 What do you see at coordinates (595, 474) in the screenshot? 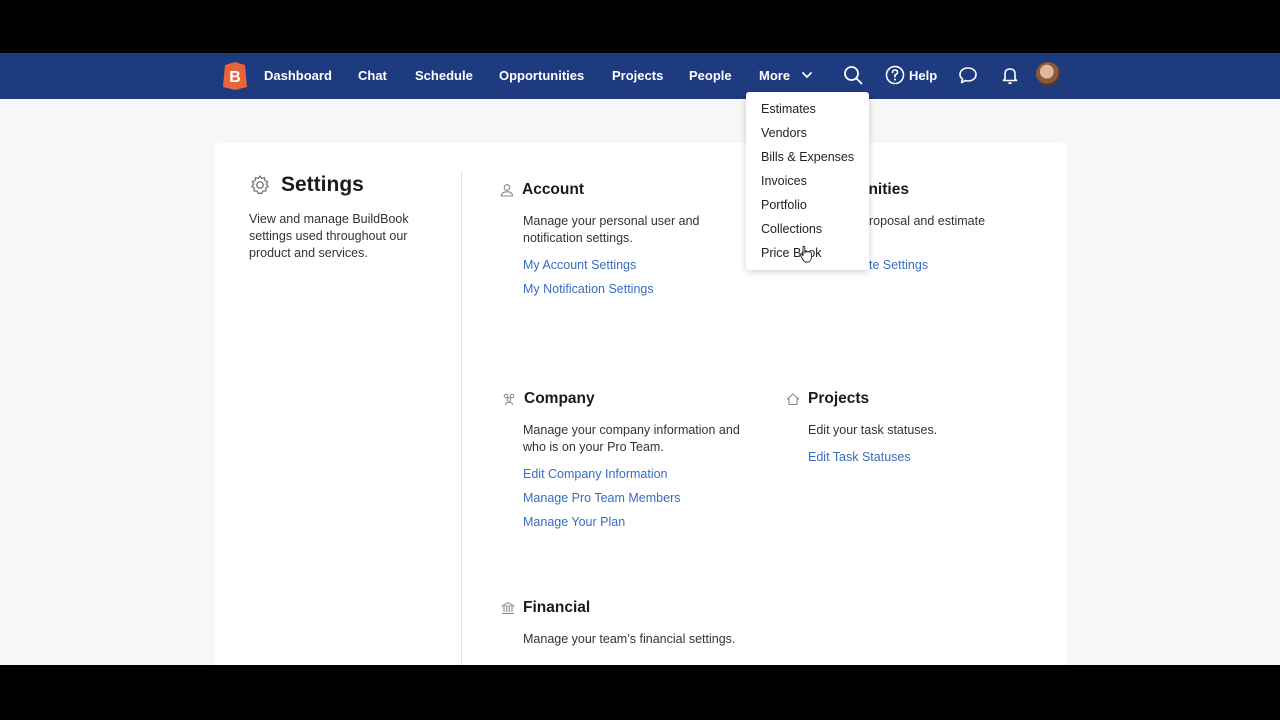
I see `edit-company-information-link: Edit Company Information` at bounding box center [595, 474].